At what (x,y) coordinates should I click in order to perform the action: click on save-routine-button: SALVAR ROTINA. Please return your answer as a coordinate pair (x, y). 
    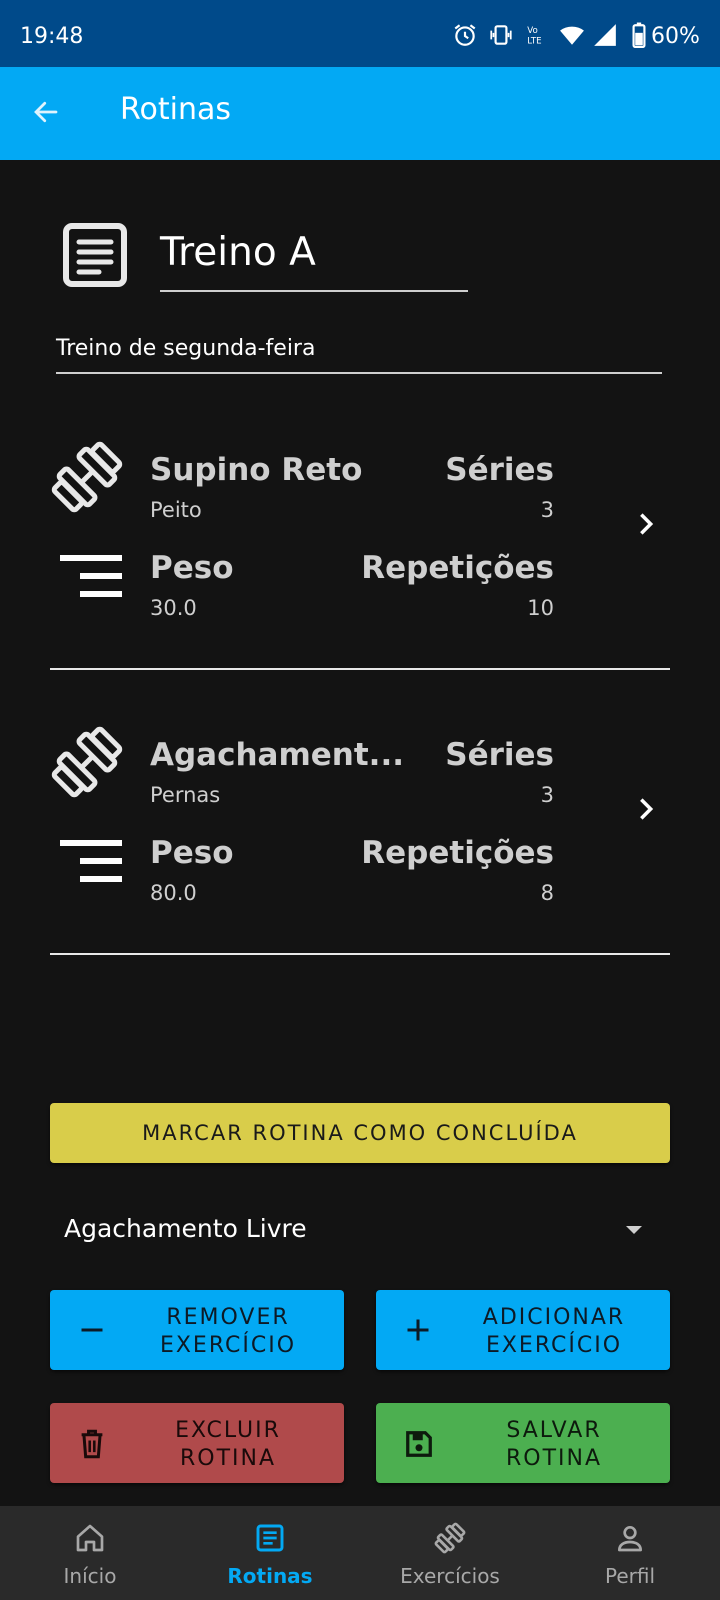
    Looking at the image, I should click on (523, 1443).